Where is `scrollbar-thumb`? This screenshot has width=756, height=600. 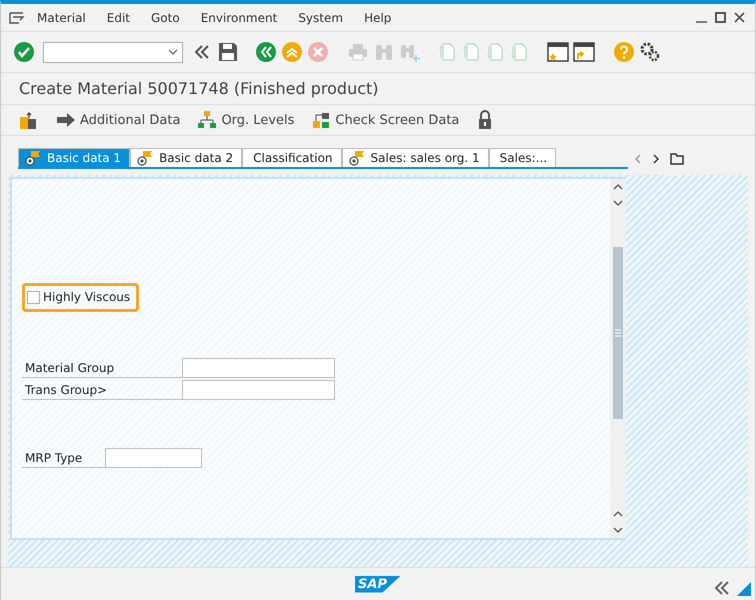 scrollbar-thumb is located at coordinates (618, 333).